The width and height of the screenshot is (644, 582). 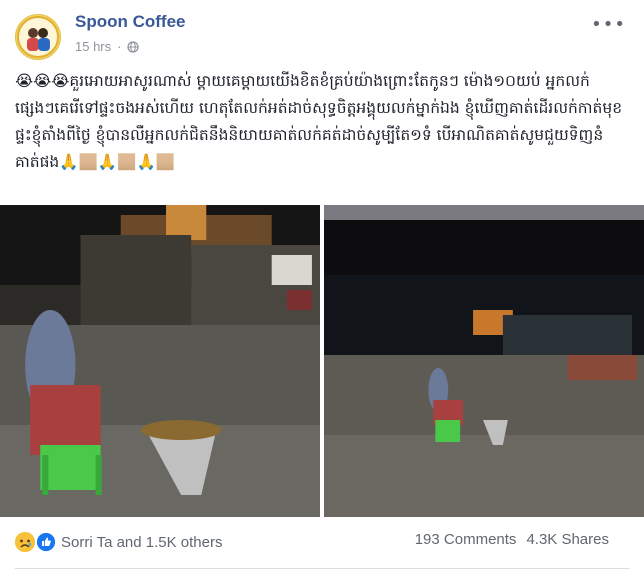 I want to click on page-avatar, so click(x=38, y=37).